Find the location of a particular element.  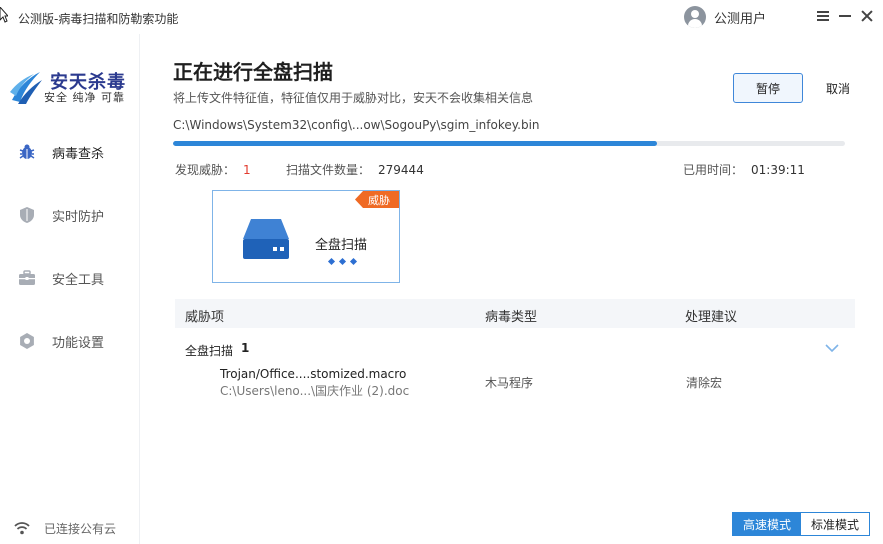

sidebar-item-virus-scan: 病毒查杀 is located at coordinates (69, 152).